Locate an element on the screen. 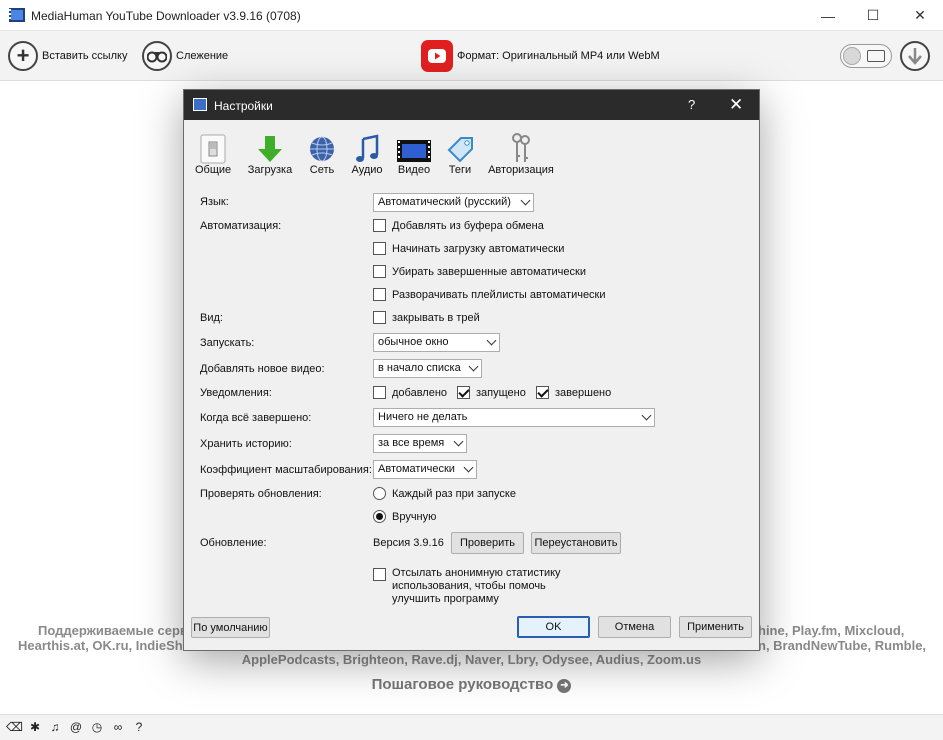  language-select: Автоматический (русский) is located at coordinates (453, 202).